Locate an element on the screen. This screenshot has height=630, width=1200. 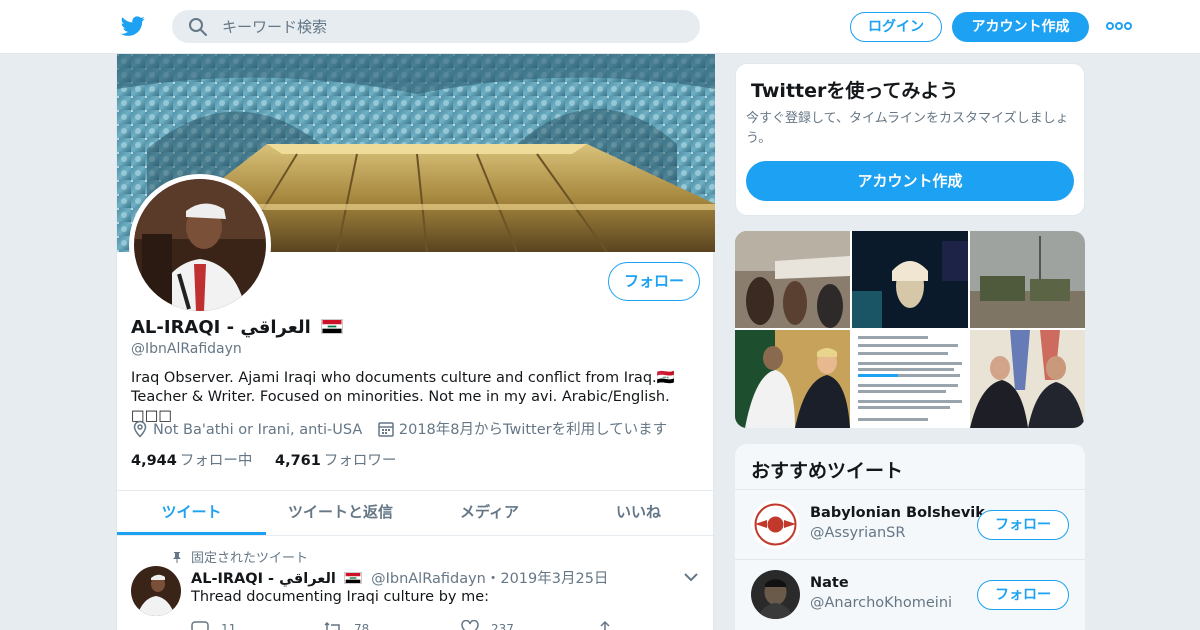
recommended-item: Babylonian Bolshevik @AssyrianSR フォロー is located at coordinates (910, 523).